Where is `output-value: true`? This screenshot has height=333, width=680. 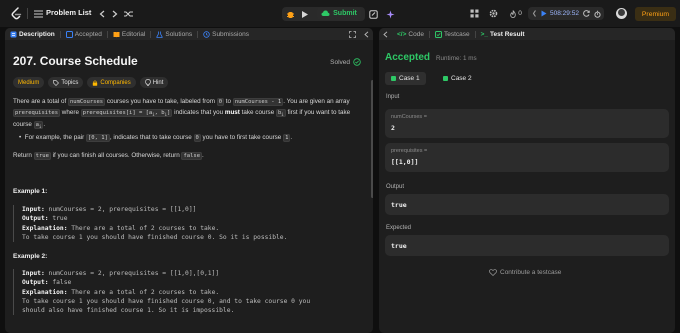 output-value: true is located at coordinates (399, 205).